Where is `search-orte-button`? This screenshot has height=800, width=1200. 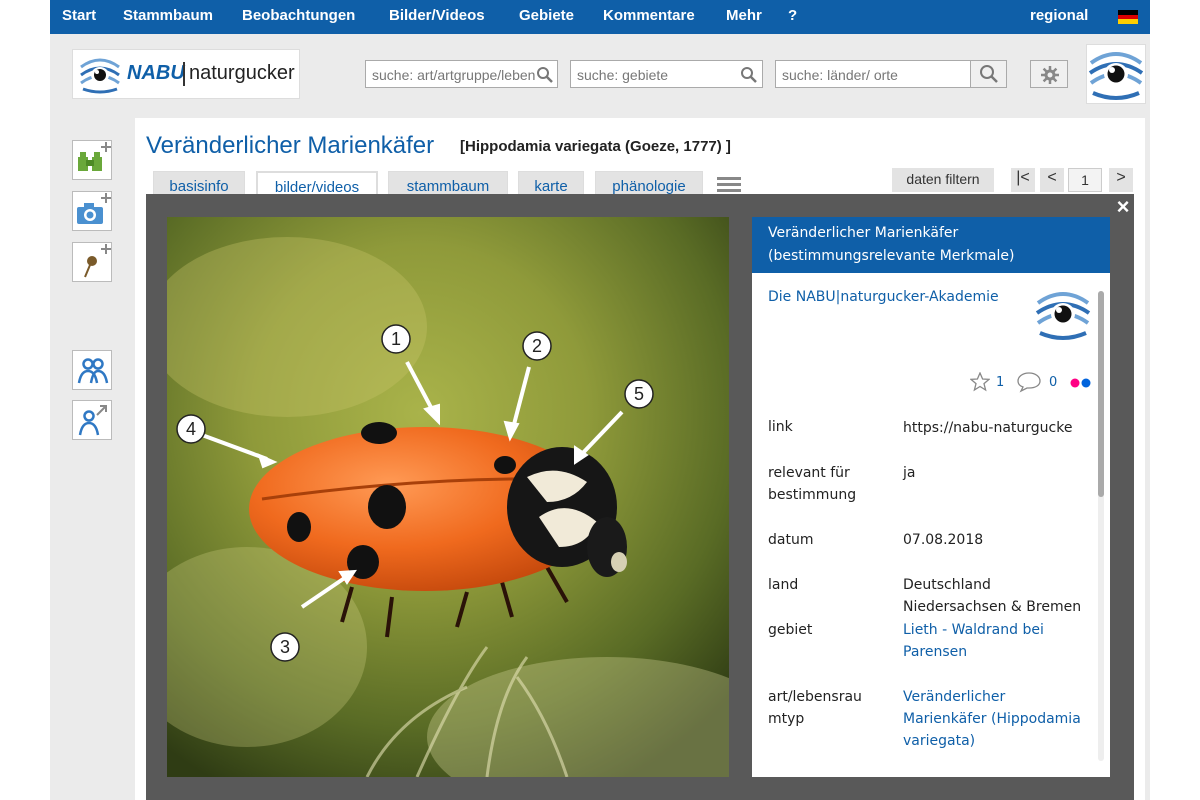
search-orte-button is located at coordinates (988, 74).